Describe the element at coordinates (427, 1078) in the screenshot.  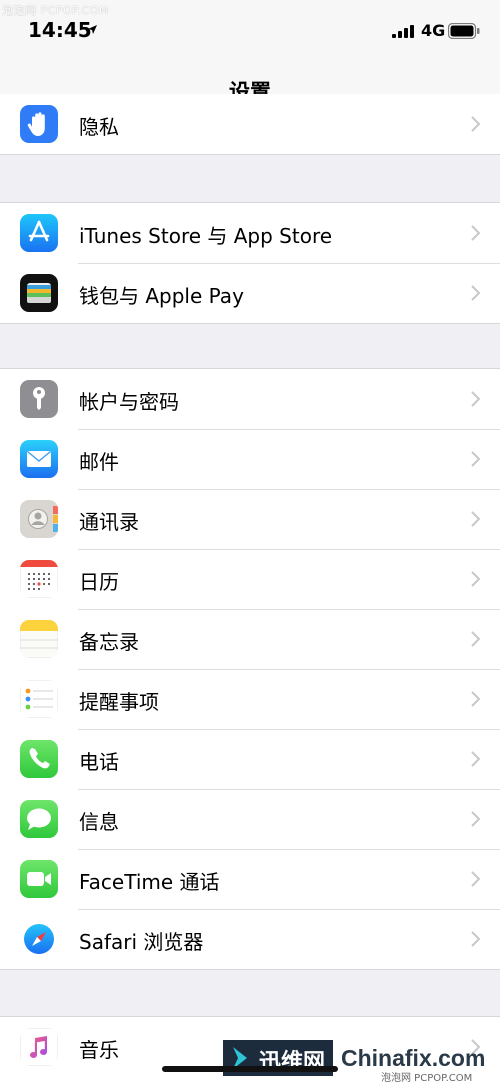
I see `watermark-small: 泡泡网 PCPOP.COM` at that location.